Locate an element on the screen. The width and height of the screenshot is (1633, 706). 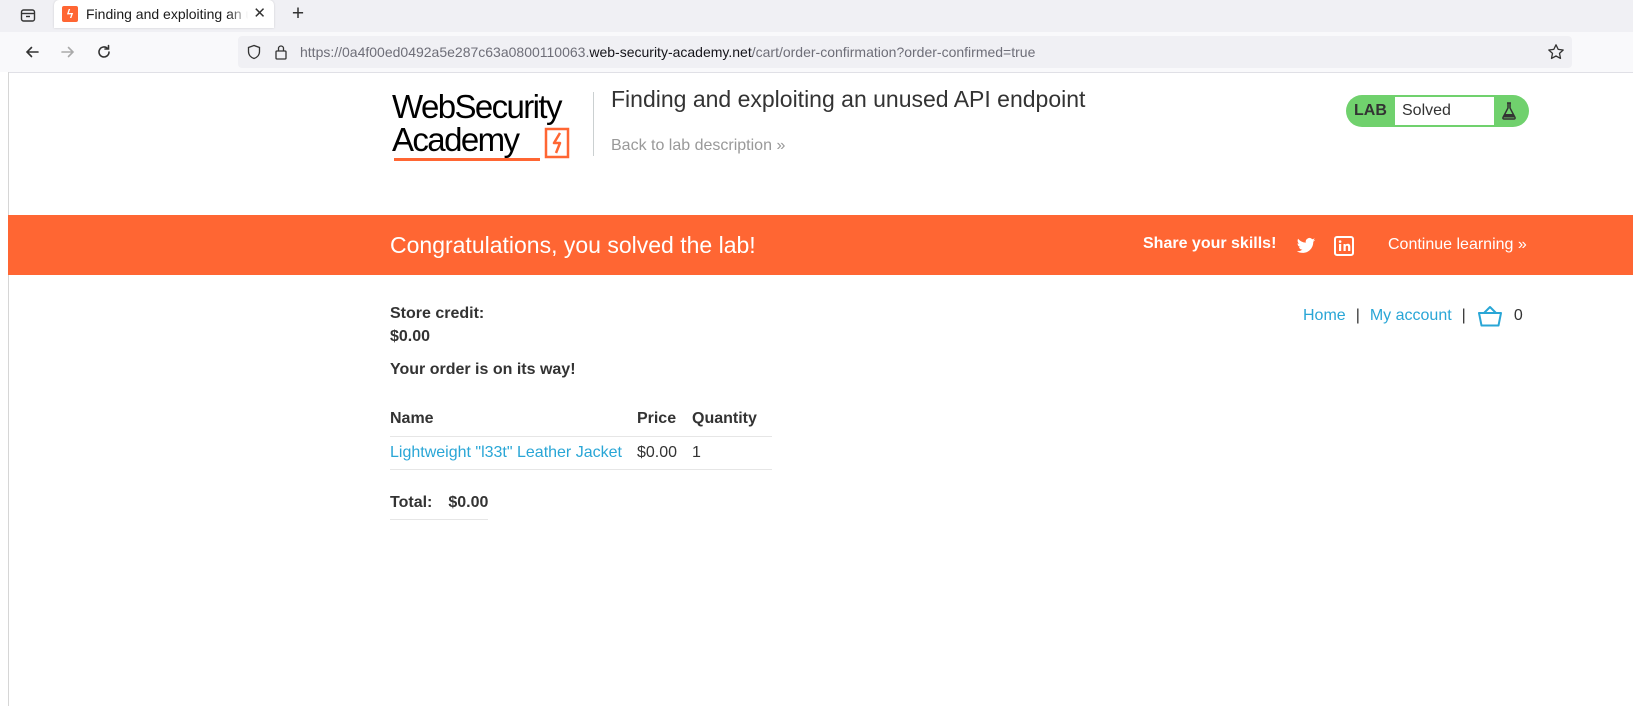
product-quantity-cell: 1 is located at coordinates (732, 453).